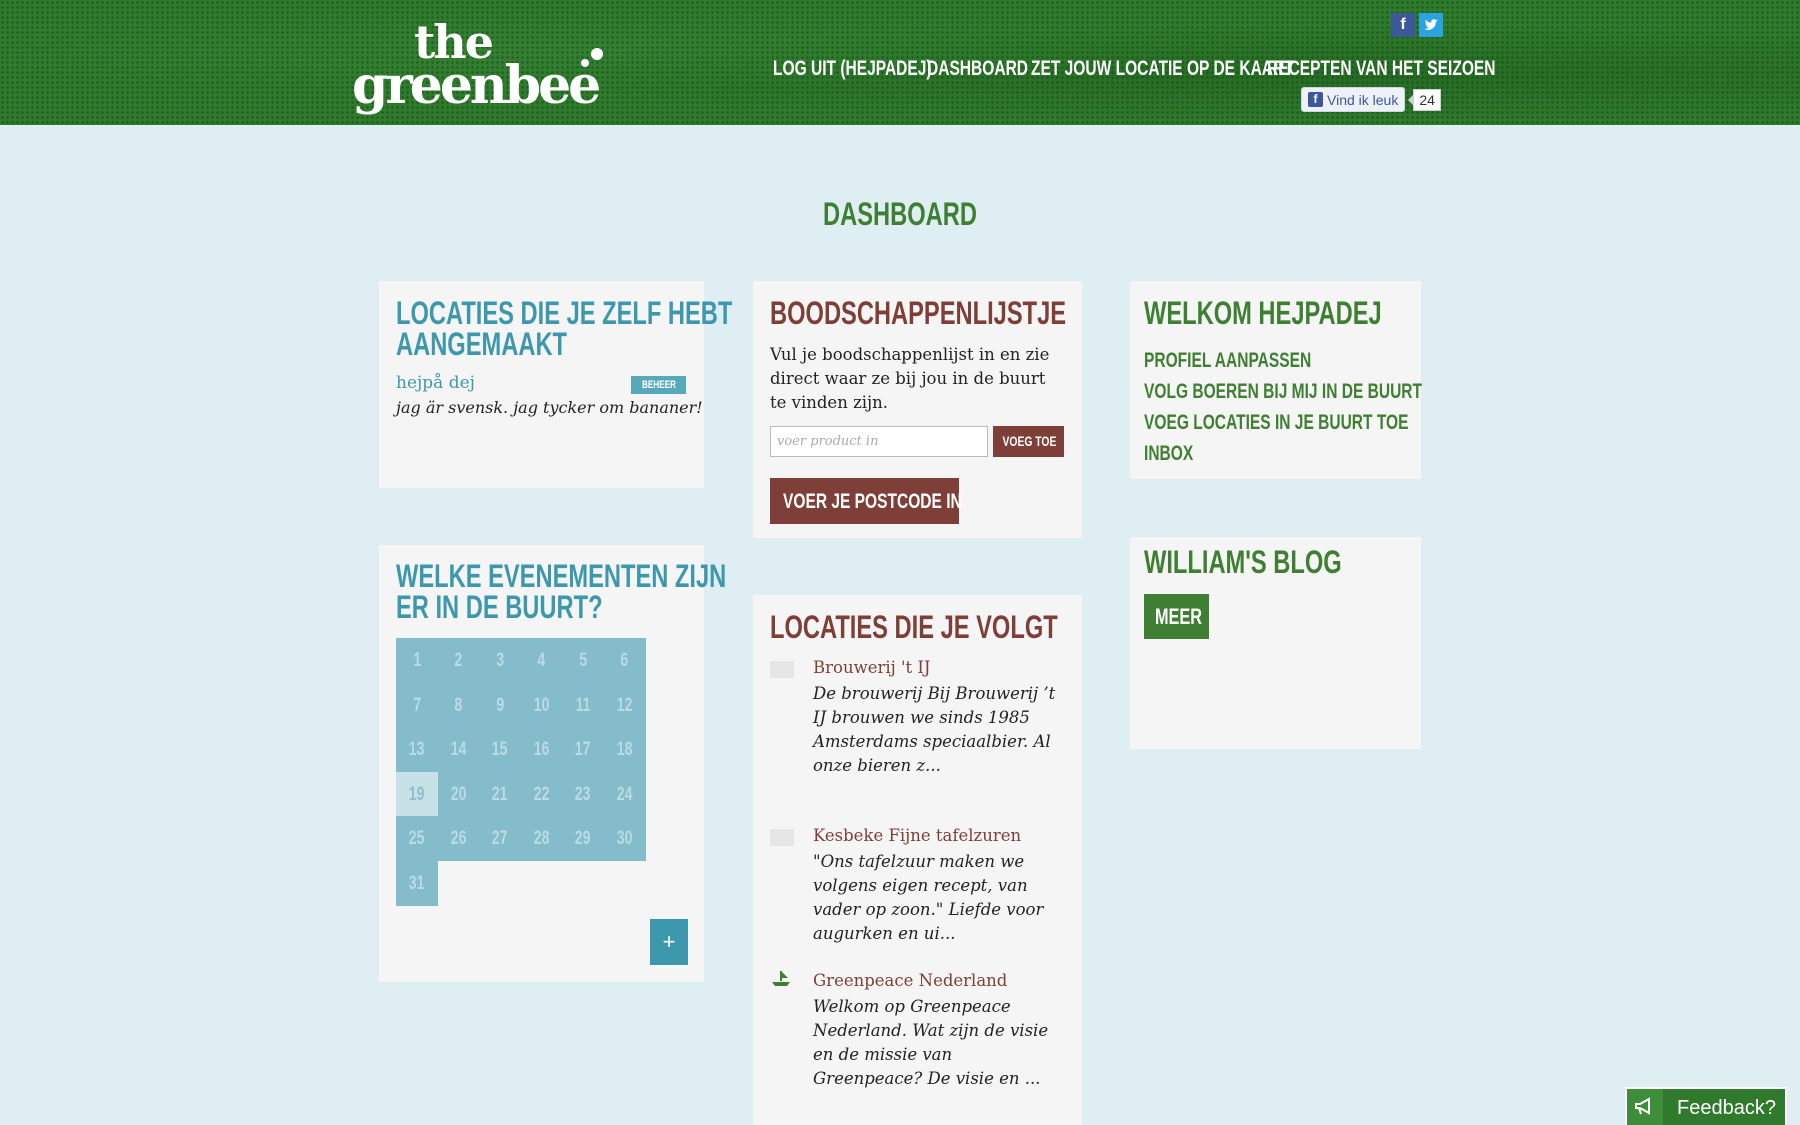  Describe the element at coordinates (1417, 25) in the screenshot. I see `social-links: f` at that location.